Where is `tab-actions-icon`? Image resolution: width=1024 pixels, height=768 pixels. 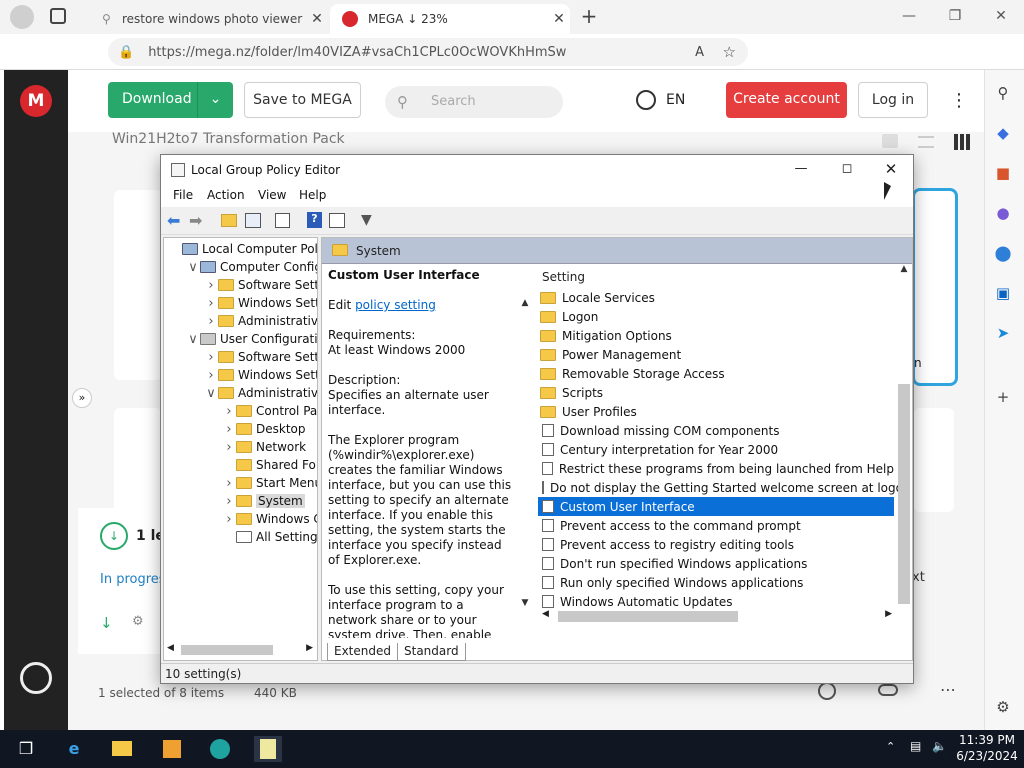
tab-actions-icon is located at coordinates (58, 16).